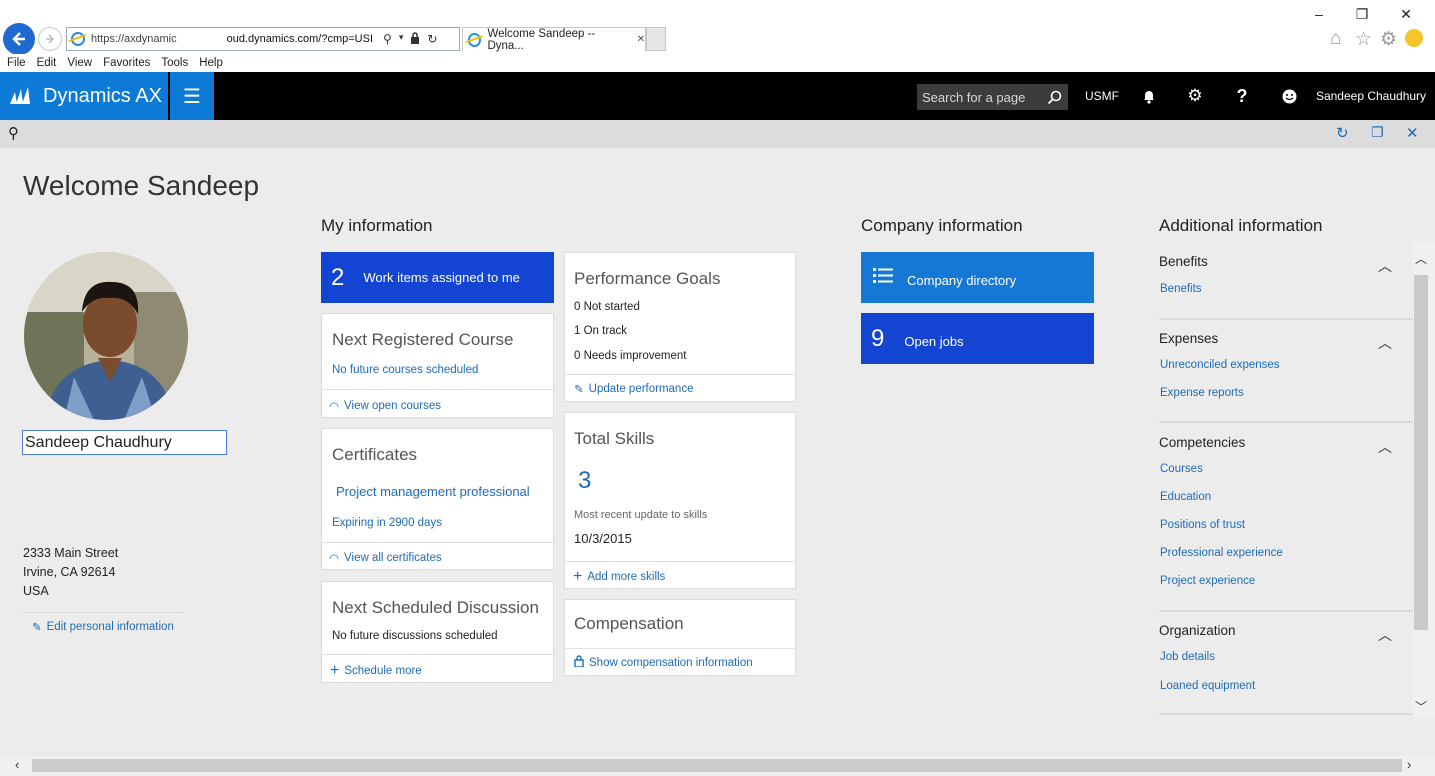 Image resolution: width=1435 pixels, height=776 pixels. What do you see at coordinates (13, 133) in the screenshot?
I see `lightbulb-icon: ⚲` at bounding box center [13, 133].